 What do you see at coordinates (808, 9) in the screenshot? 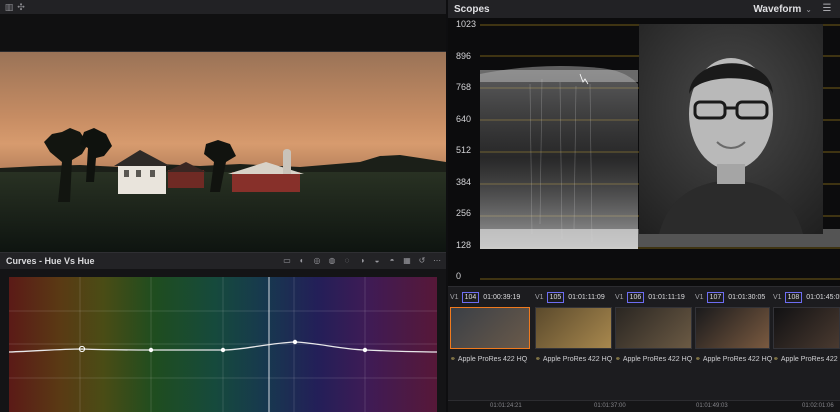
I see `chevron-down-icon: ⌄` at bounding box center [808, 9].